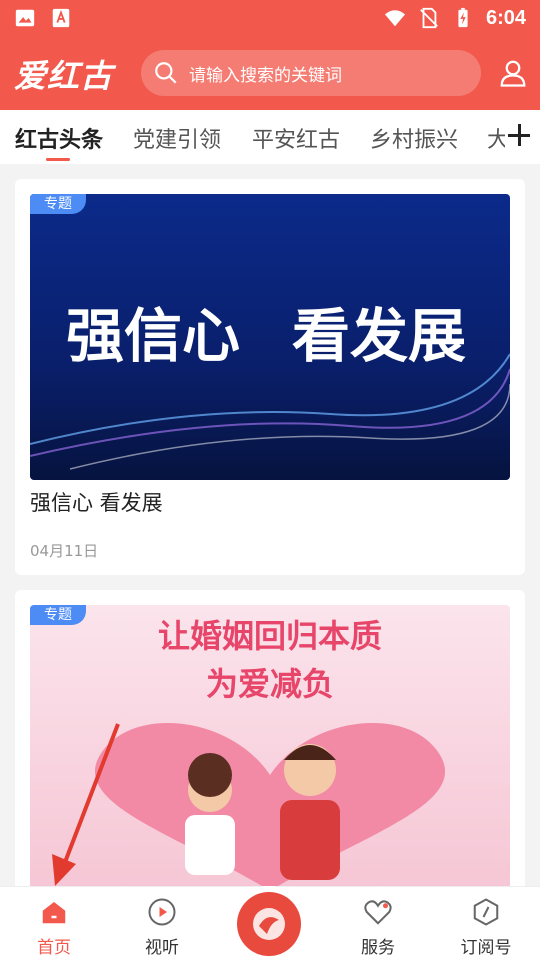 This screenshot has height=960, width=540. What do you see at coordinates (96, 502) in the screenshot?
I see `card-title: 强信心 看发展` at bounding box center [96, 502].